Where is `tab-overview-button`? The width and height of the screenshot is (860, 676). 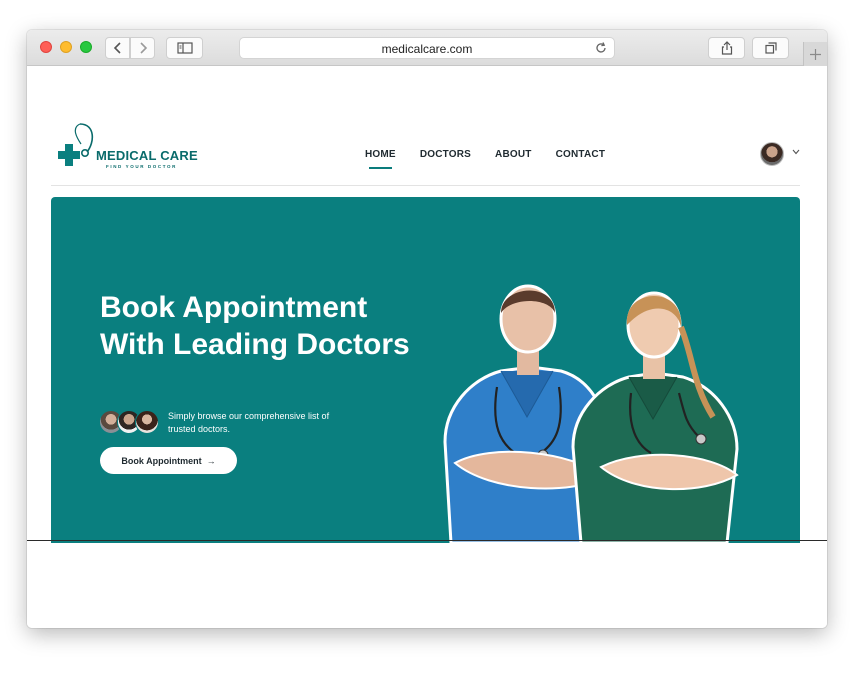
tab-overview-button is located at coordinates (770, 48).